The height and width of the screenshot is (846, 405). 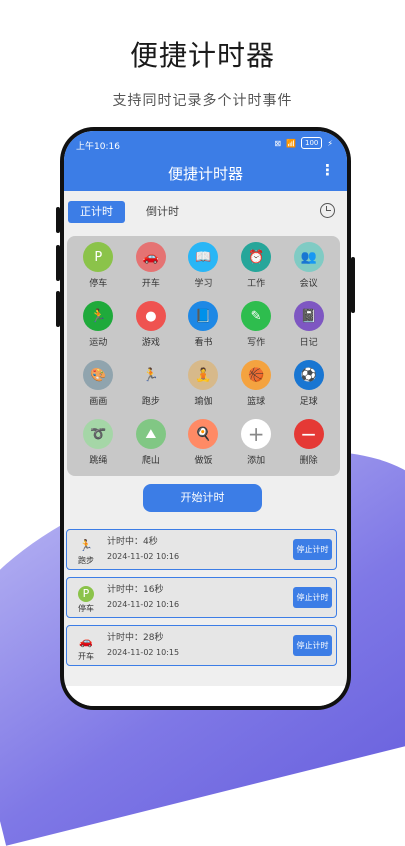 I want to click on activity-item: + 添加, so click(x=256, y=446).